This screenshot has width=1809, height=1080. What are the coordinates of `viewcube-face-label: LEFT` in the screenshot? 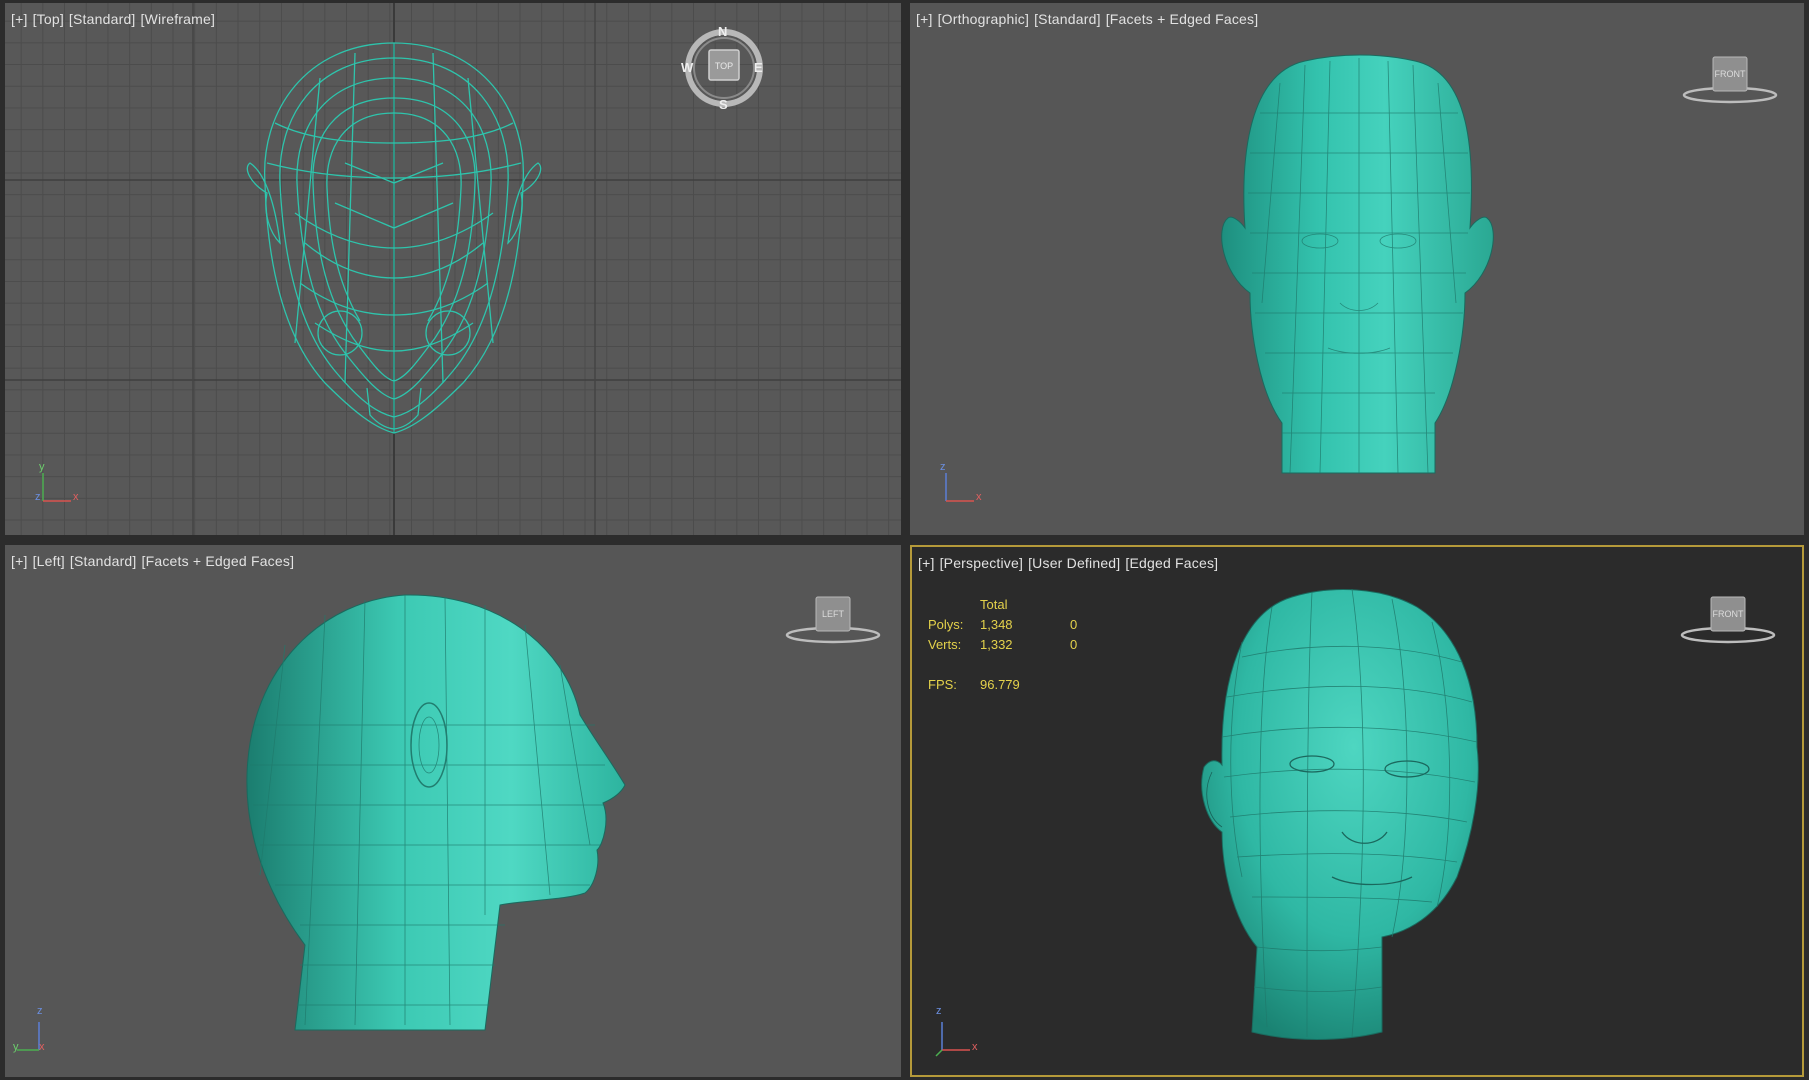 It's located at (833, 614).